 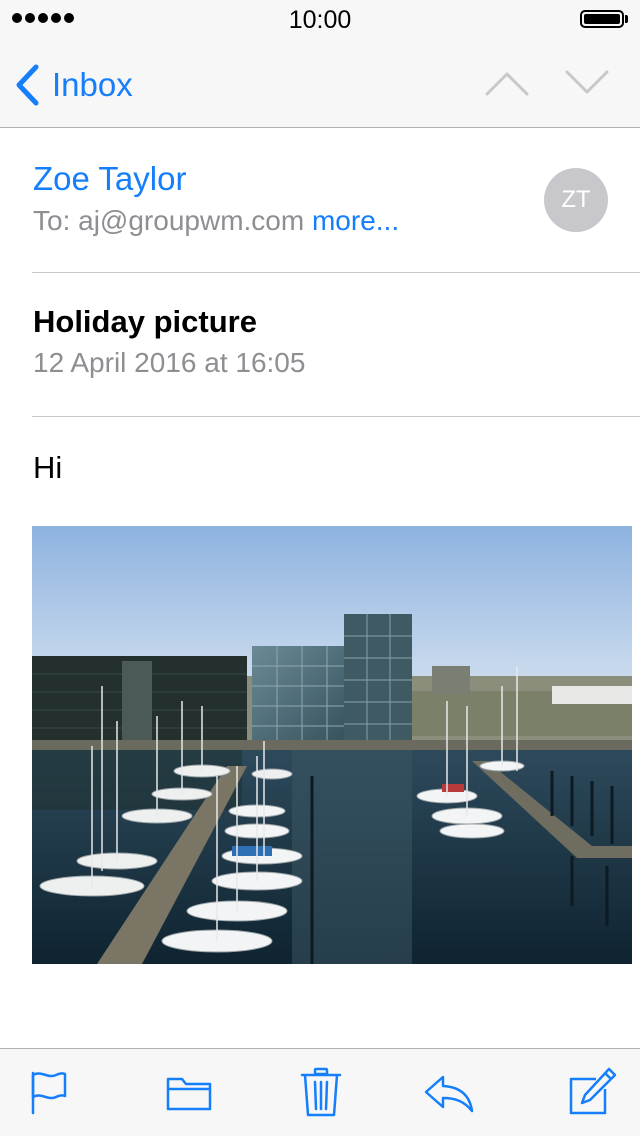 What do you see at coordinates (320, 84) in the screenshot?
I see `navigation-bar: Inbox` at bounding box center [320, 84].